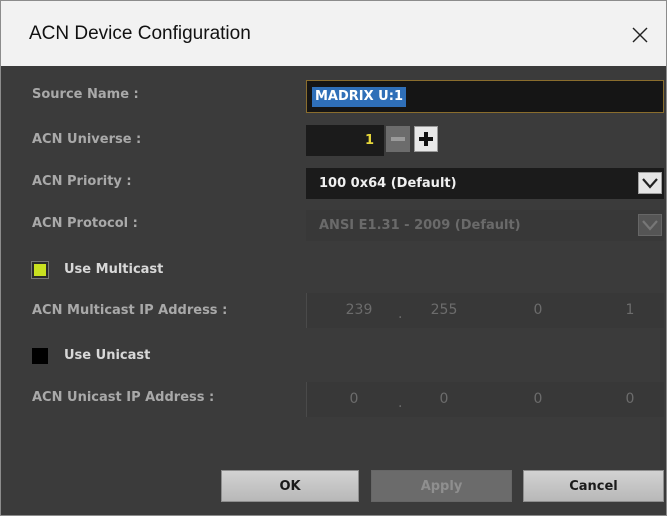  Describe the element at coordinates (420, 225) in the screenshot. I see `acn-protocol-value: ANSI E1.31 - 2009 (Default)` at that location.